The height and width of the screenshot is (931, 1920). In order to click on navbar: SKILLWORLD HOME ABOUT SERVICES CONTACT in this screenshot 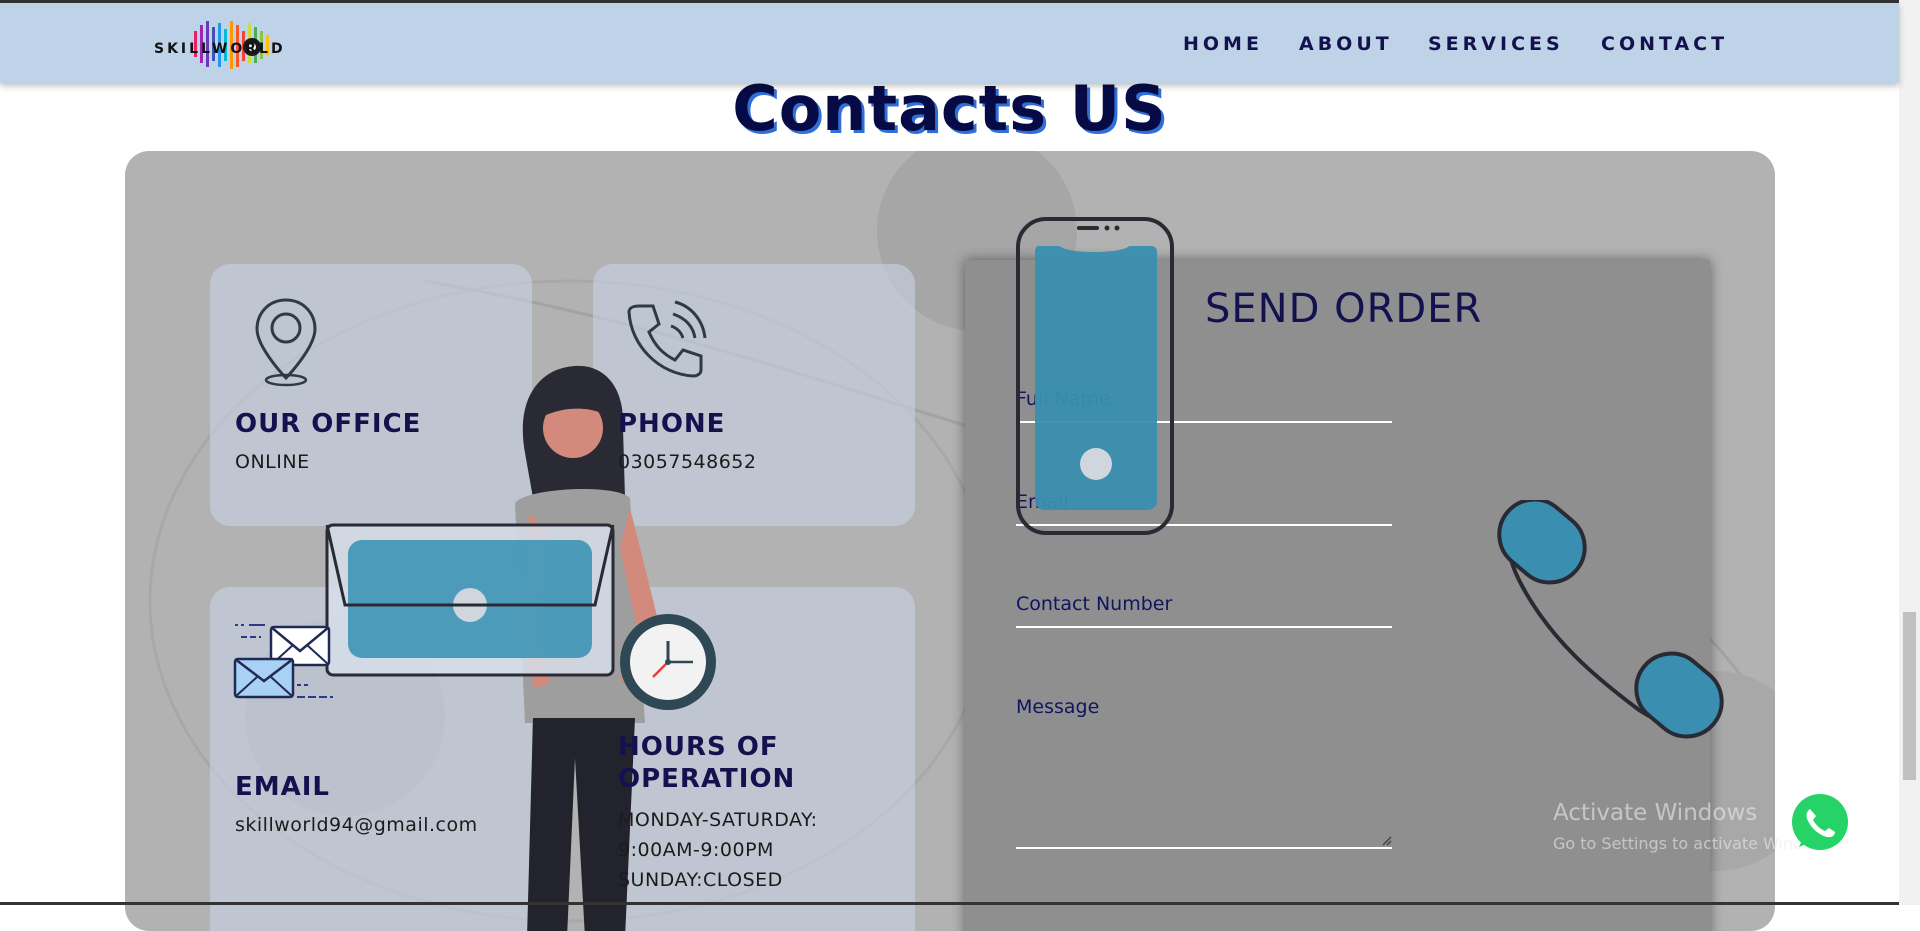, I will do `click(949, 43)`.